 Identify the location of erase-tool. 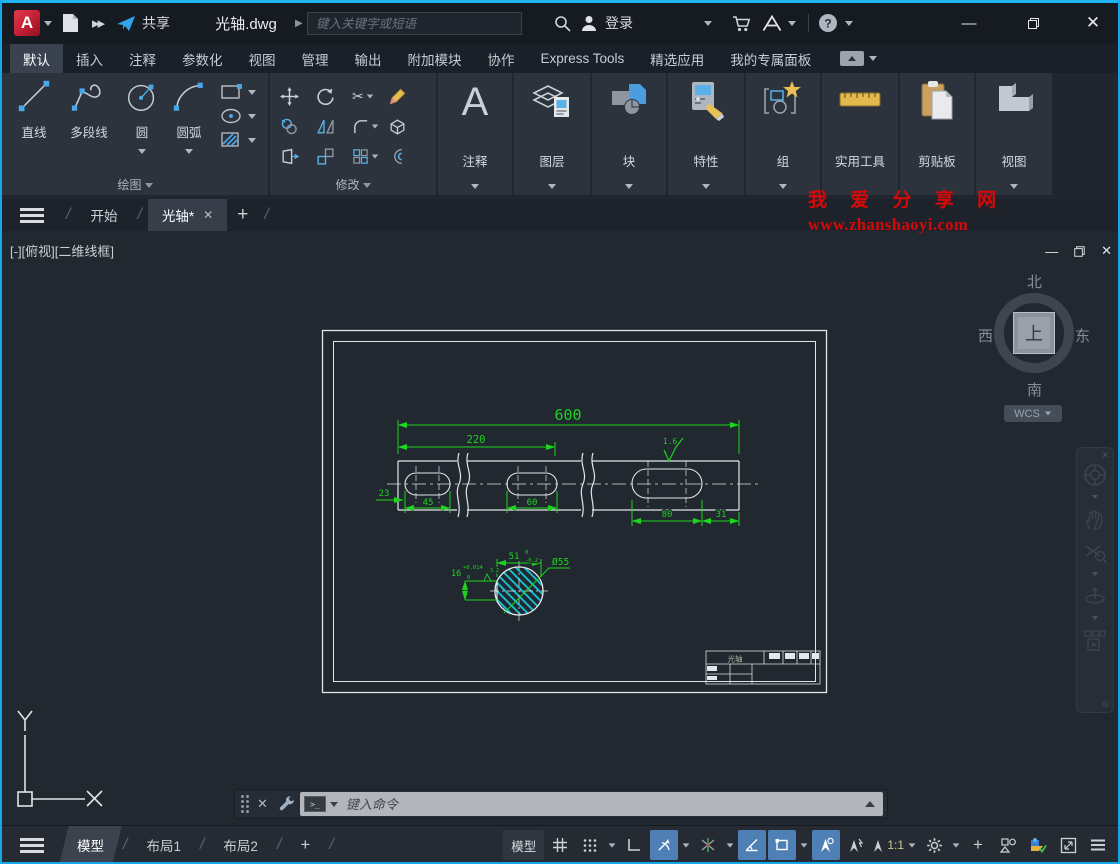
(406, 96).